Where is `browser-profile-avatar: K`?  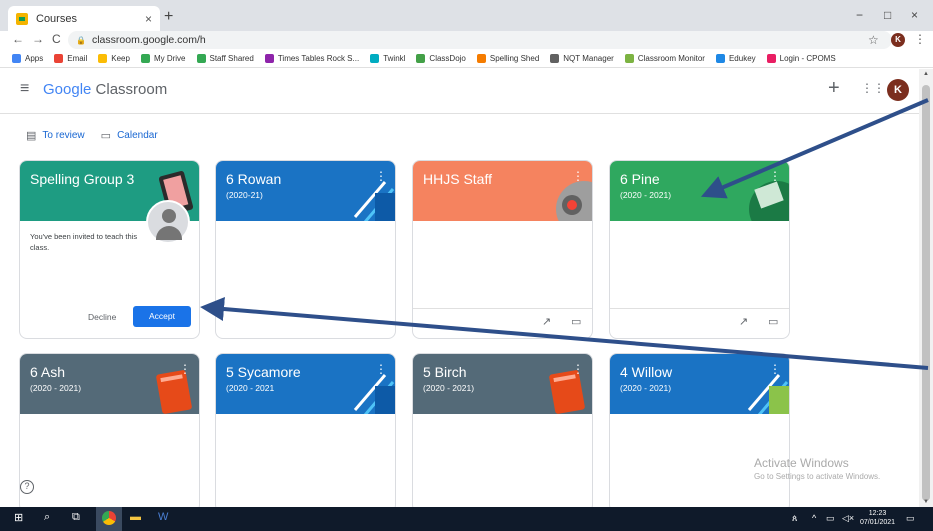 browser-profile-avatar: K is located at coordinates (898, 40).